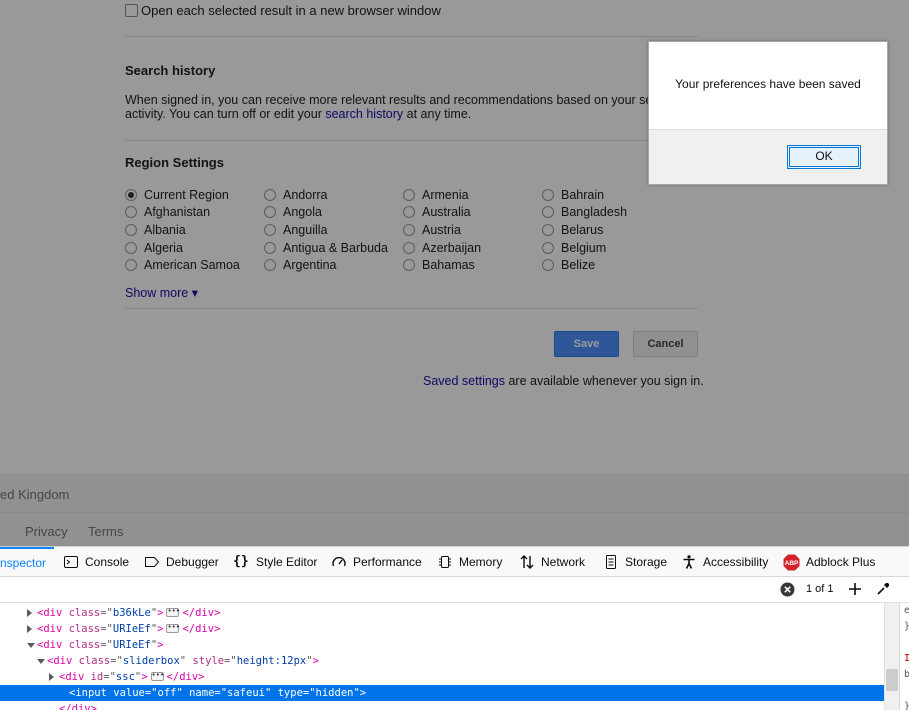 The width and height of the screenshot is (909, 710). Describe the element at coordinates (339, 562) in the screenshot. I see `performance-gauge-icon` at that location.